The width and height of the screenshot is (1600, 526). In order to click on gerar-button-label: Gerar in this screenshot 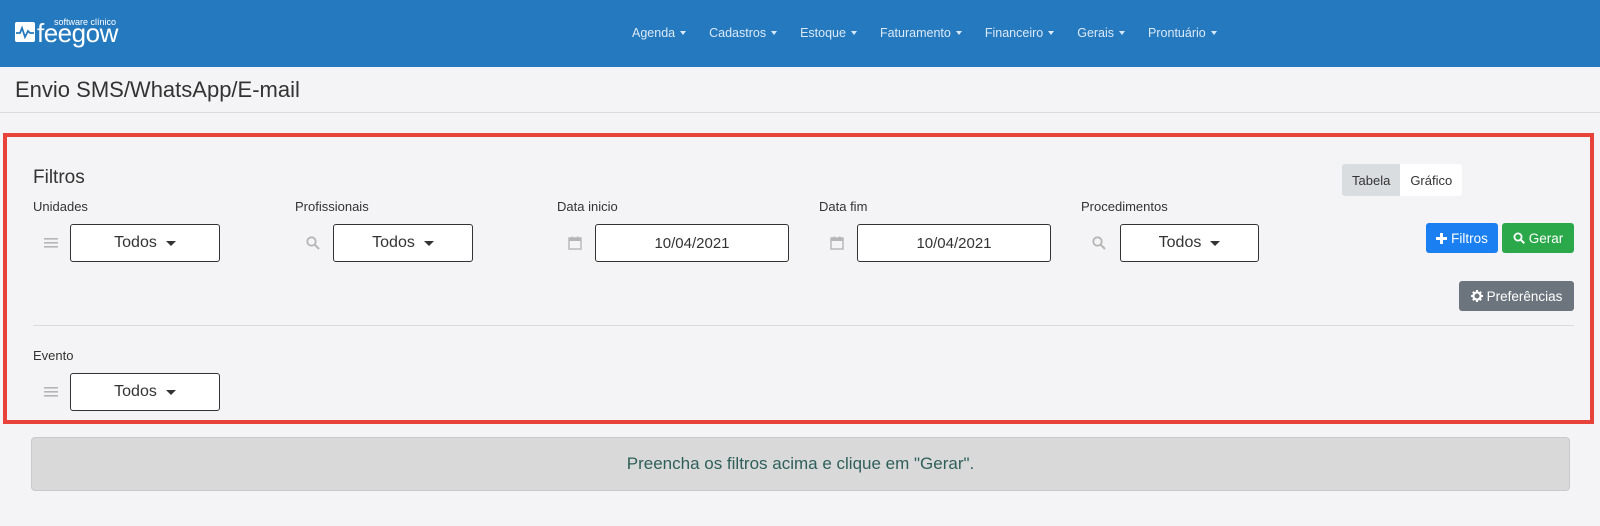, I will do `click(1546, 238)`.